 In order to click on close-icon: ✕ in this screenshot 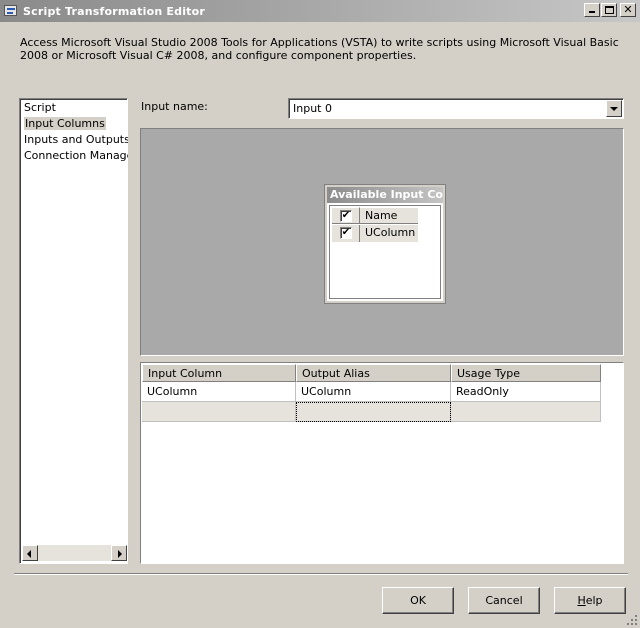, I will do `click(628, 9)`.